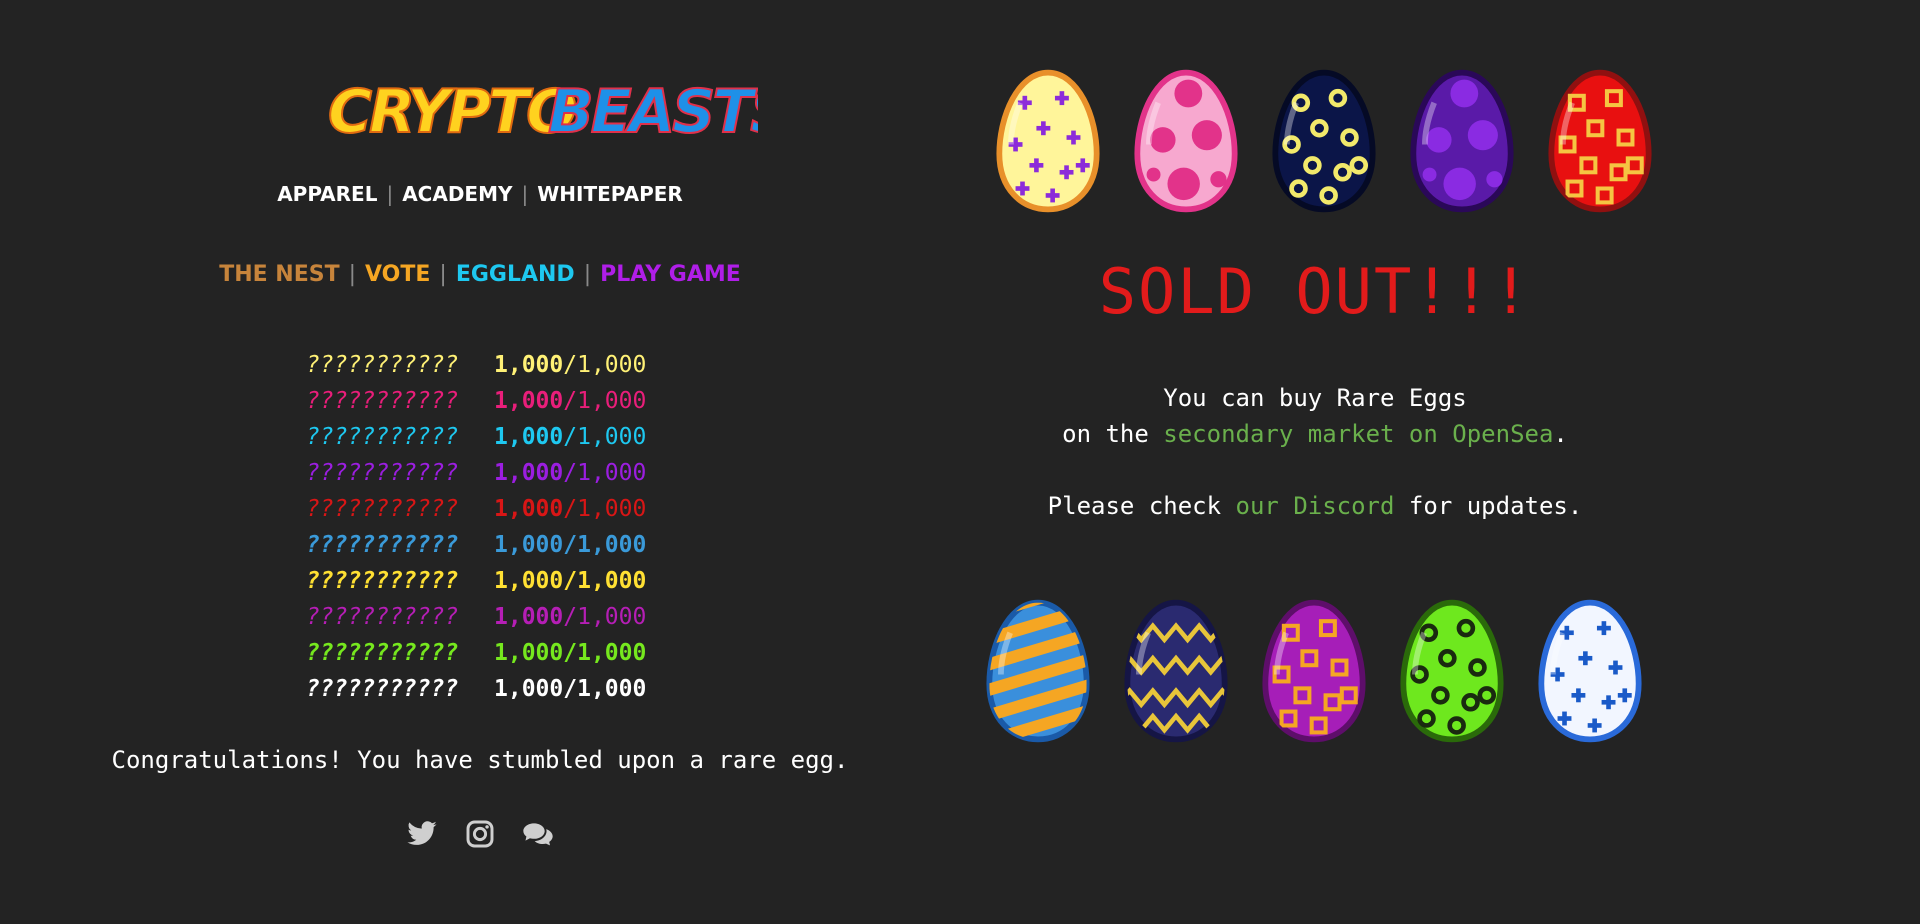 The width and height of the screenshot is (1920, 924). I want to click on message-line-3-prefix: Please check, so click(1141, 506).